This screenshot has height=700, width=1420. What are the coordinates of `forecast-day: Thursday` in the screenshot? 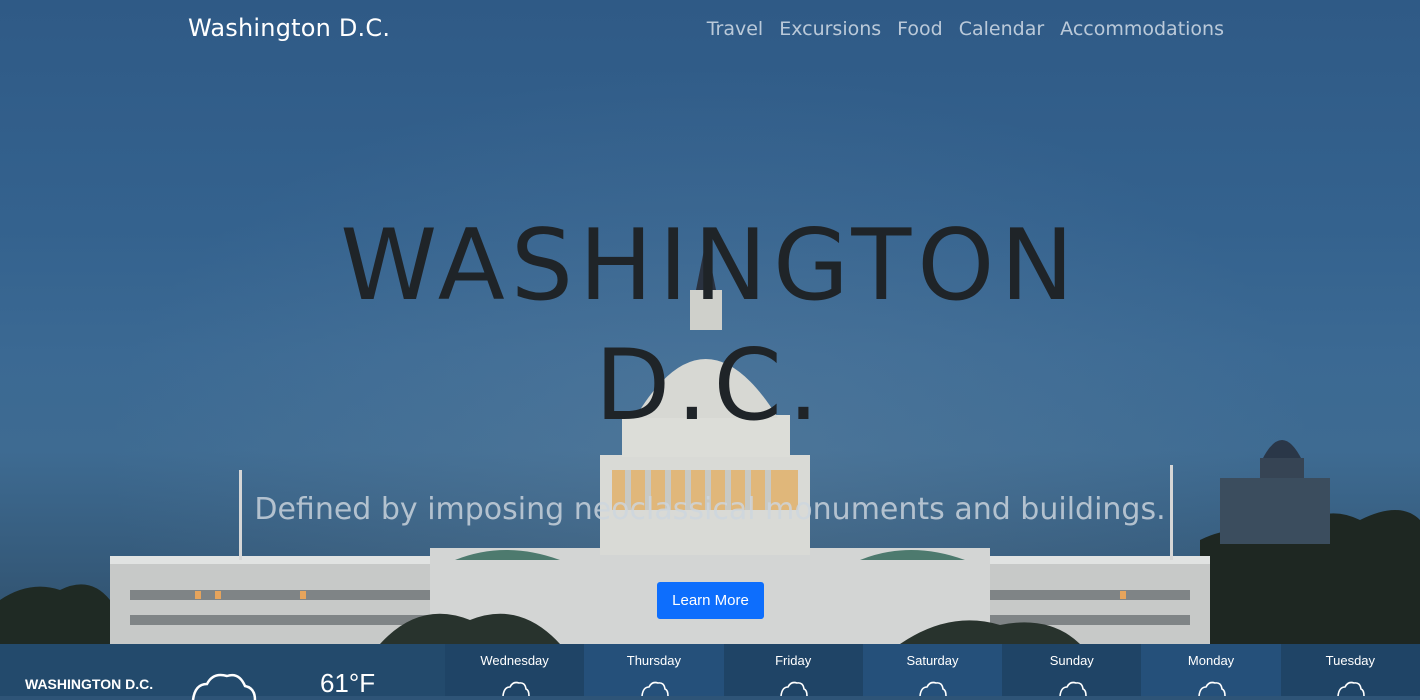 It's located at (654, 670).